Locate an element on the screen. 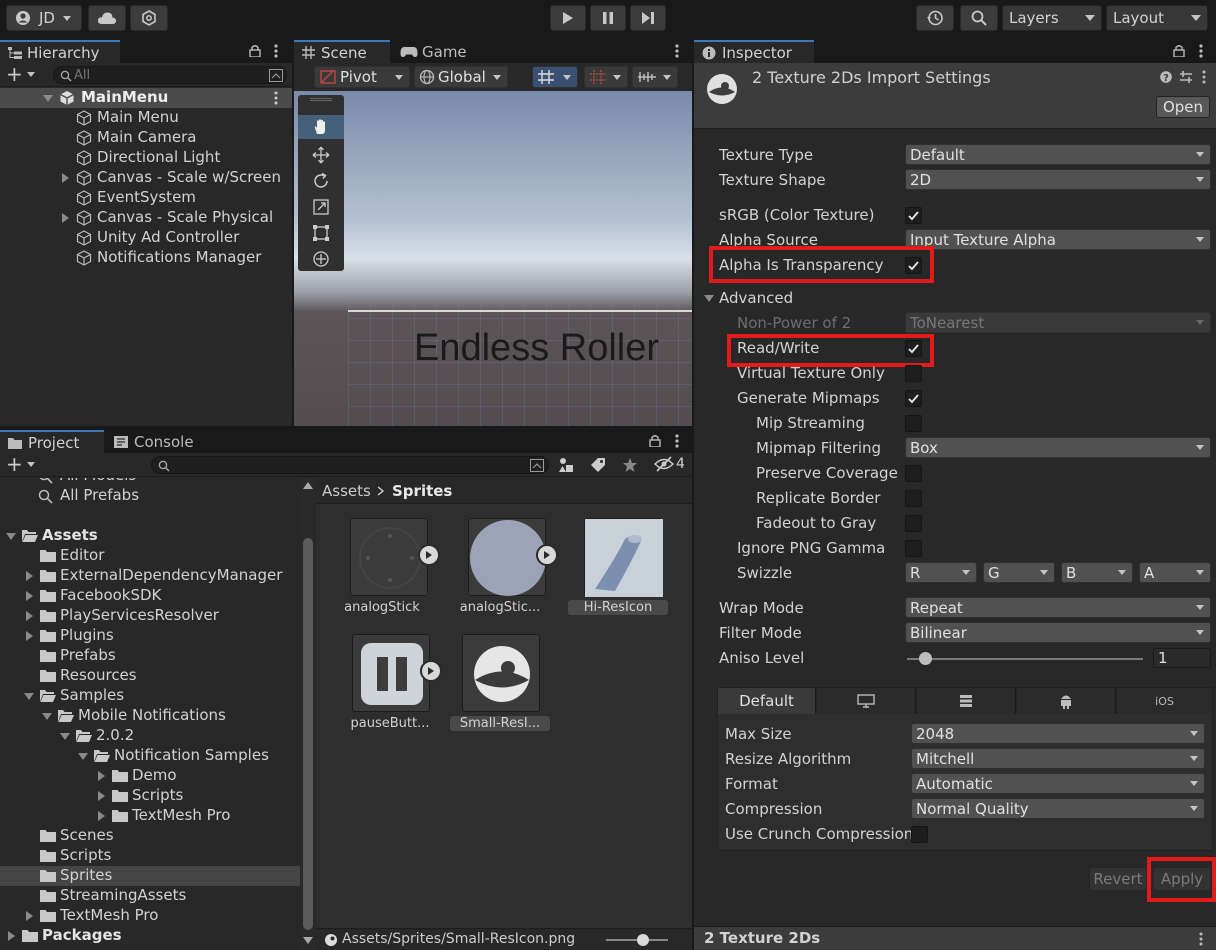 The width and height of the screenshot is (1216, 950). tab-game: Game is located at coordinates (439, 51).